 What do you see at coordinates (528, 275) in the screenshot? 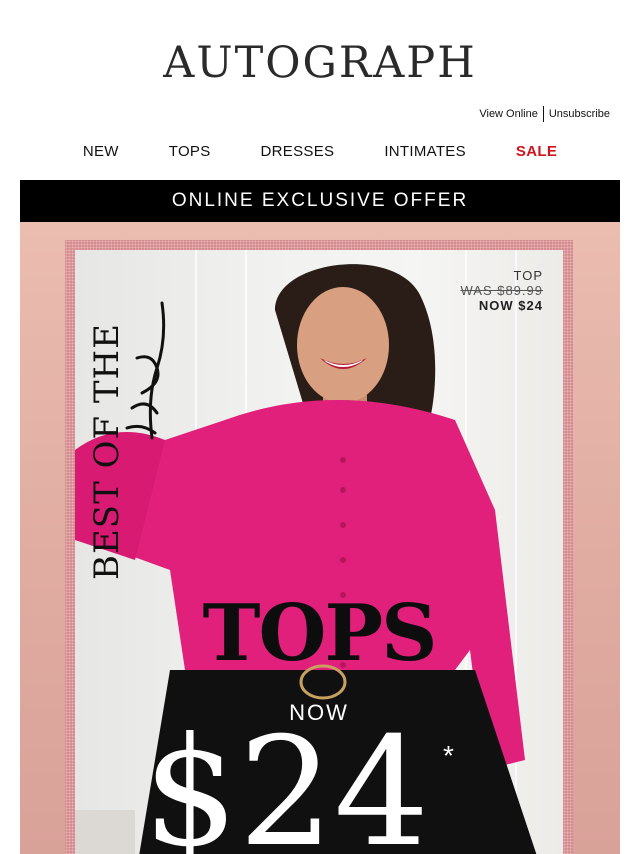
I see `price-tag-item: TOP` at bounding box center [528, 275].